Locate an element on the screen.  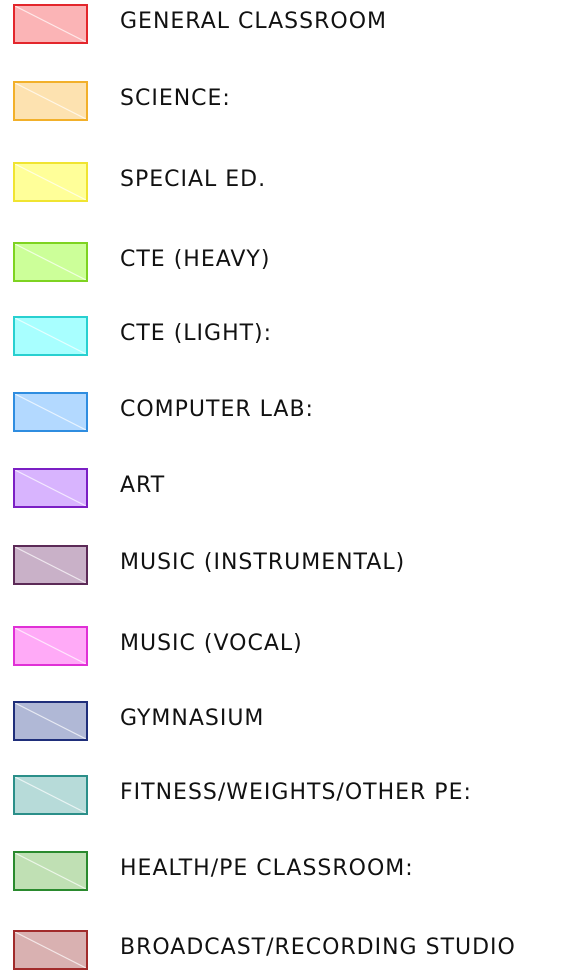
legend-label: MUSIC (INSTRUMENTAL) is located at coordinates (263, 562).